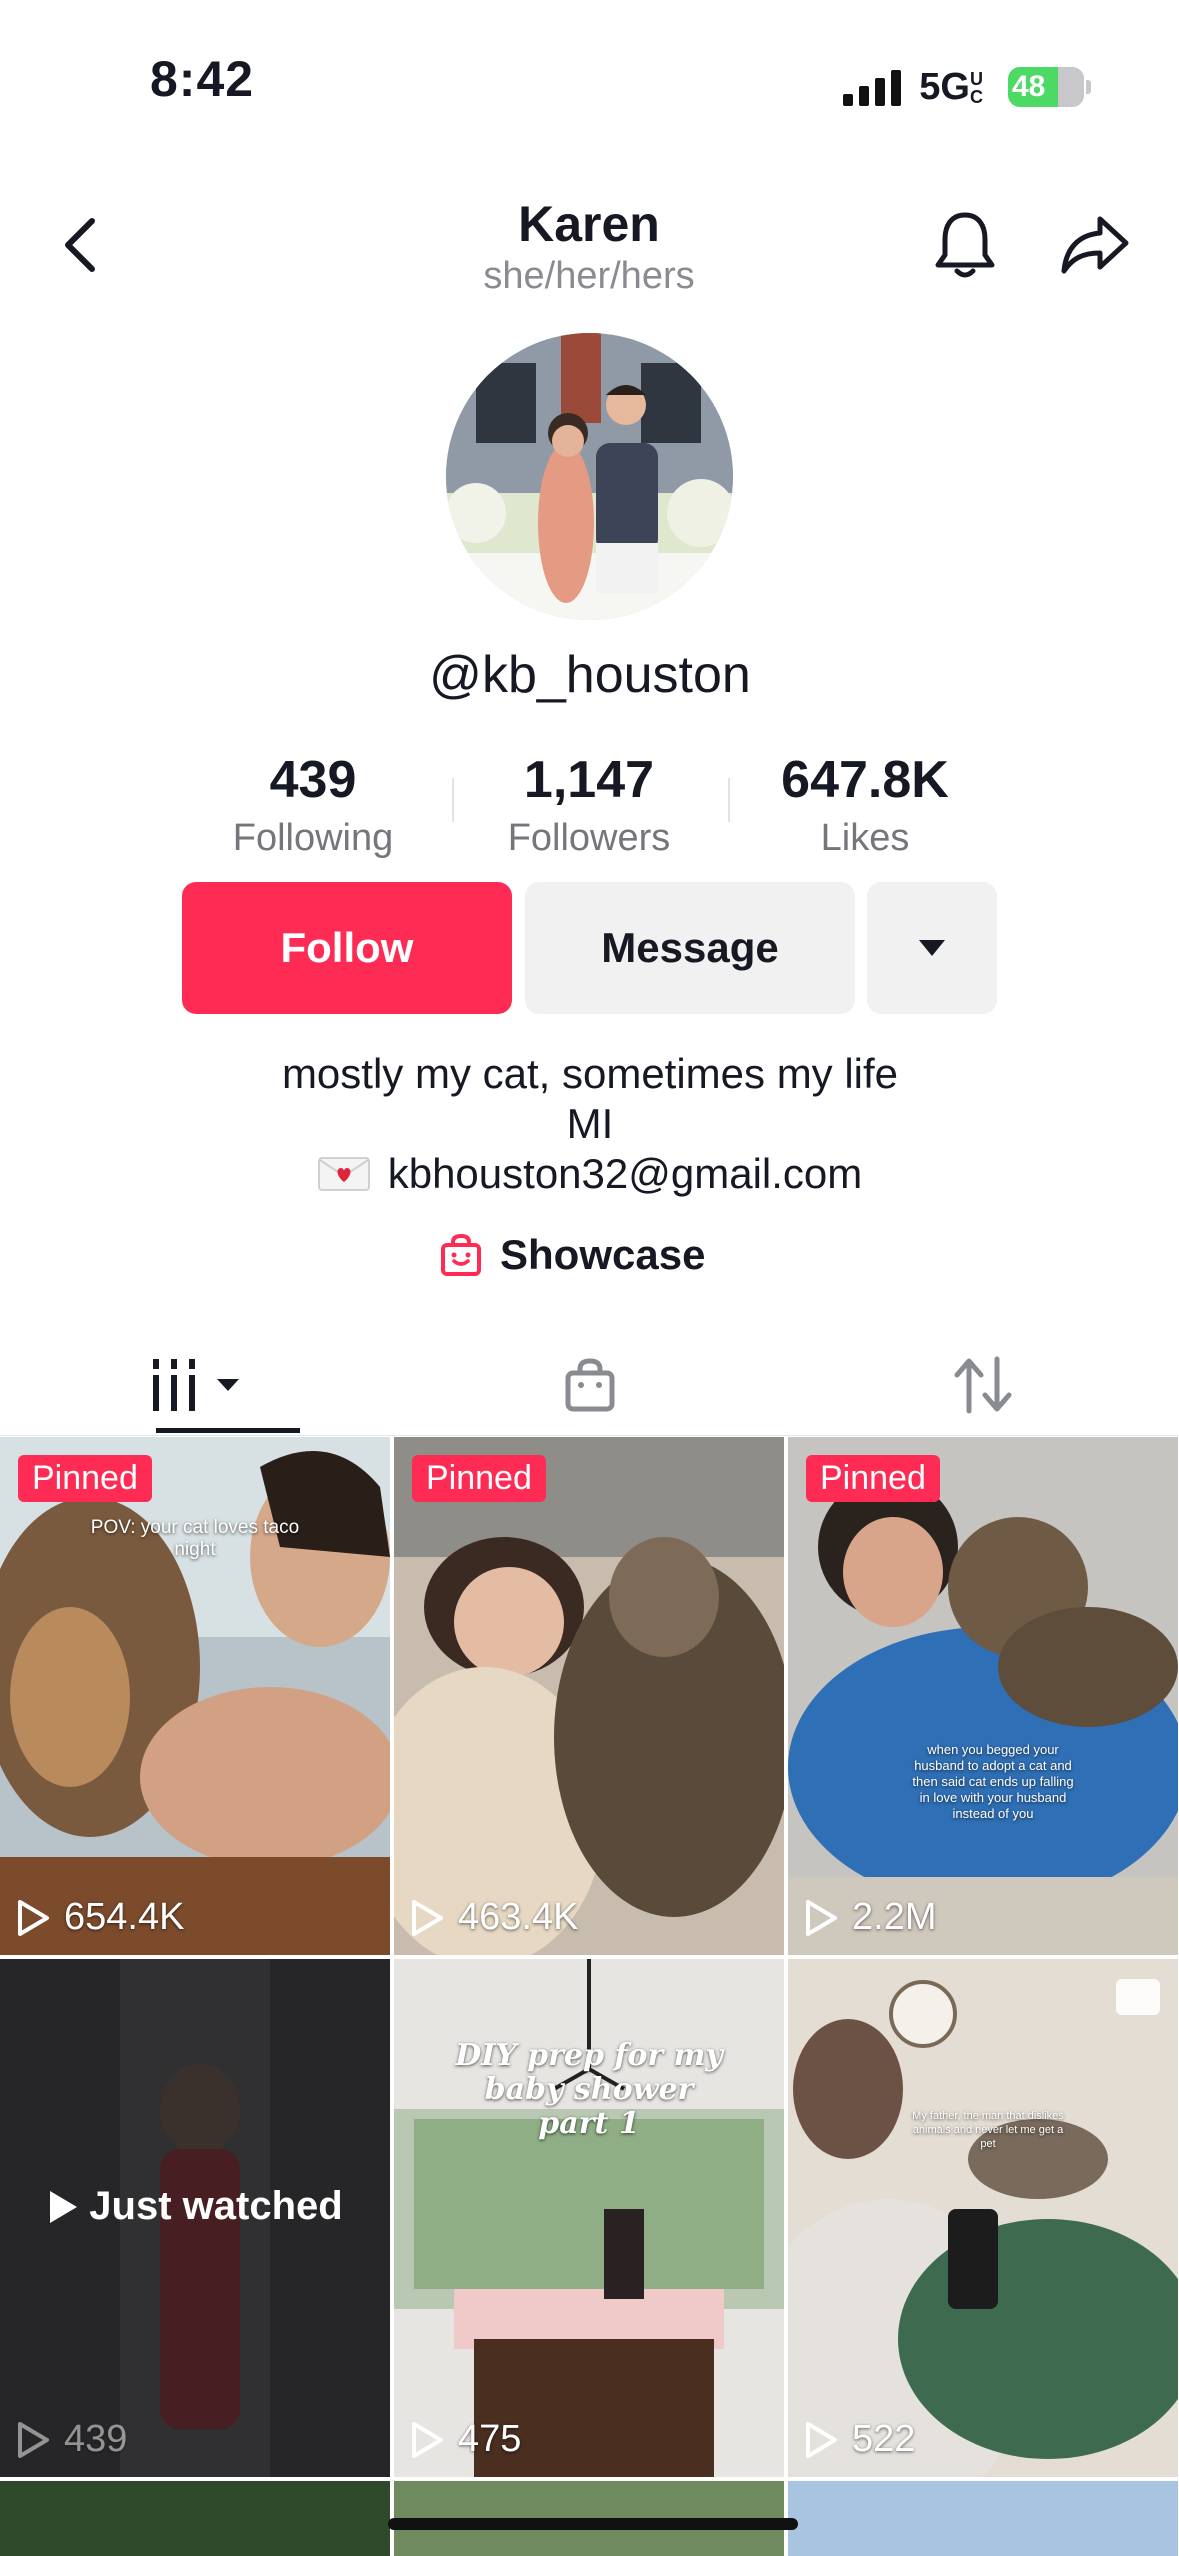 The image size is (1179, 2556). I want to click on message-button: Message, so click(690, 948).